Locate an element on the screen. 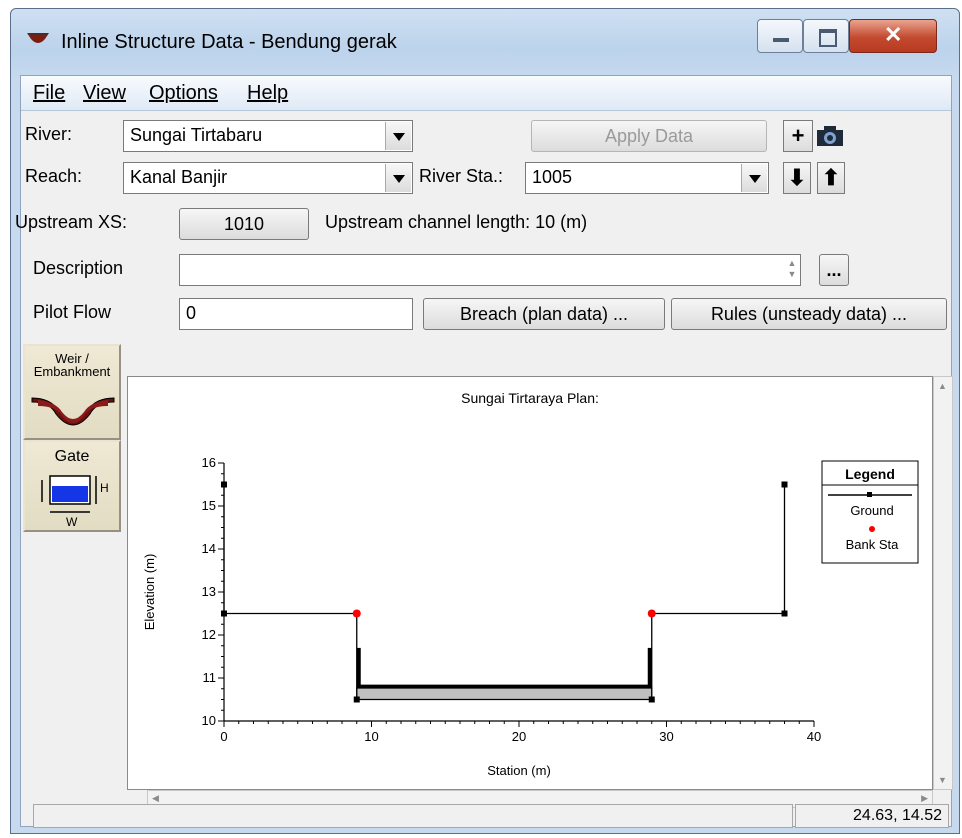  maximize-button is located at coordinates (826, 36).